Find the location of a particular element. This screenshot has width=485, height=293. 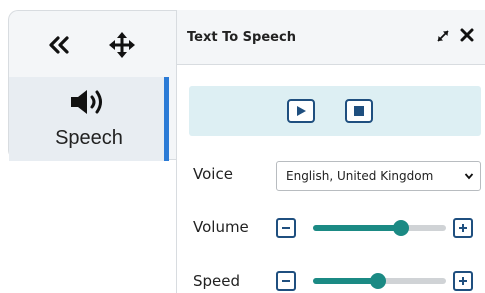

speed-slider-thumb is located at coordinates (378, 281).